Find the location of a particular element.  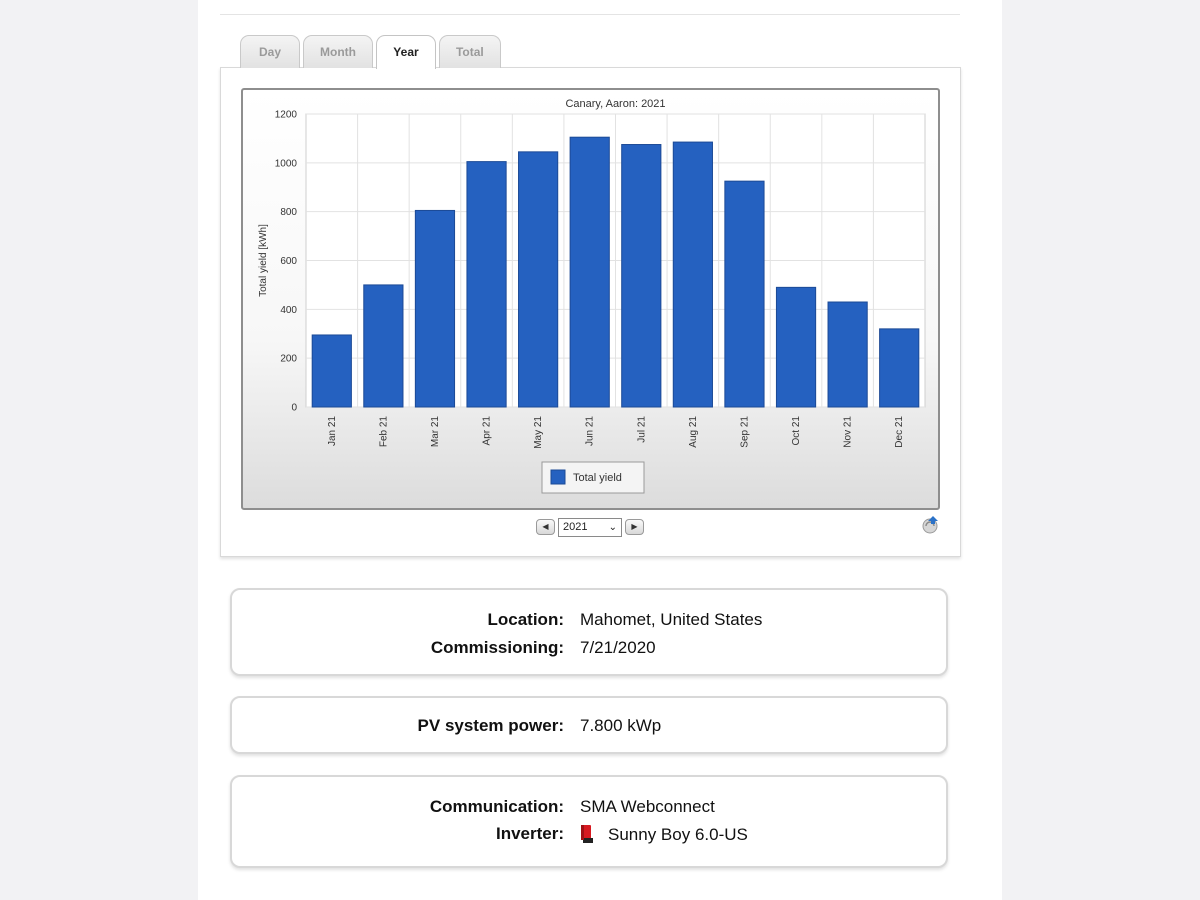

inverter-label: Inverter: is located at coordinates (529, 833).